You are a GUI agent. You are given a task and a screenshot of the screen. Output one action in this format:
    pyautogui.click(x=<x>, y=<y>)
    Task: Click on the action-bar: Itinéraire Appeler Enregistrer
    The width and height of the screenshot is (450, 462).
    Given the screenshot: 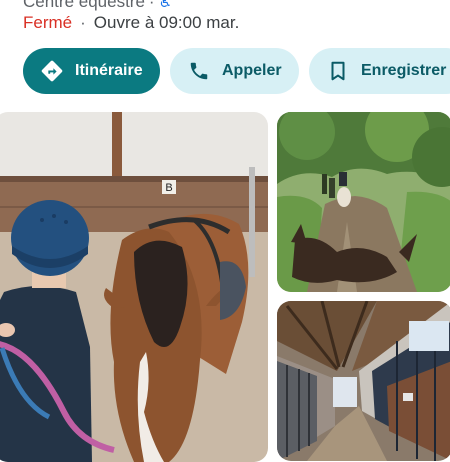 What is the action you would take?
    pyautogui.click(x=236, y=71)
    